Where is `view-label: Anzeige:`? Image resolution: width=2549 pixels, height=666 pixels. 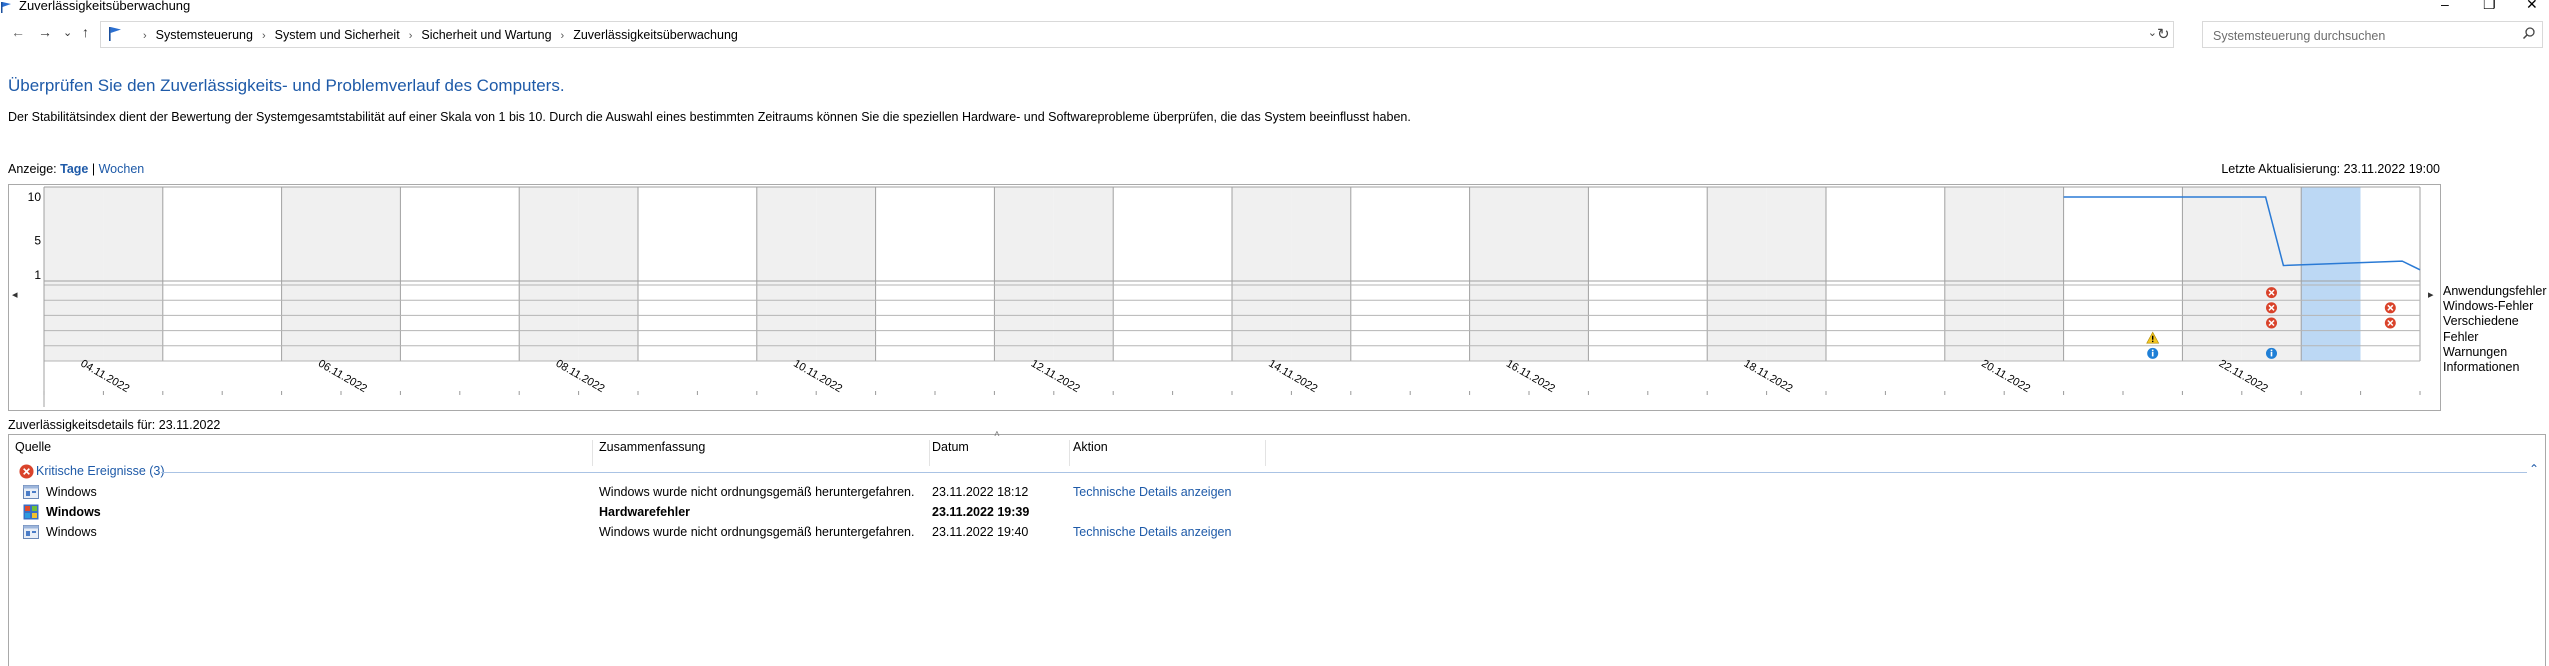
view-label: Anzeige: is located at coordinates (32, 169).